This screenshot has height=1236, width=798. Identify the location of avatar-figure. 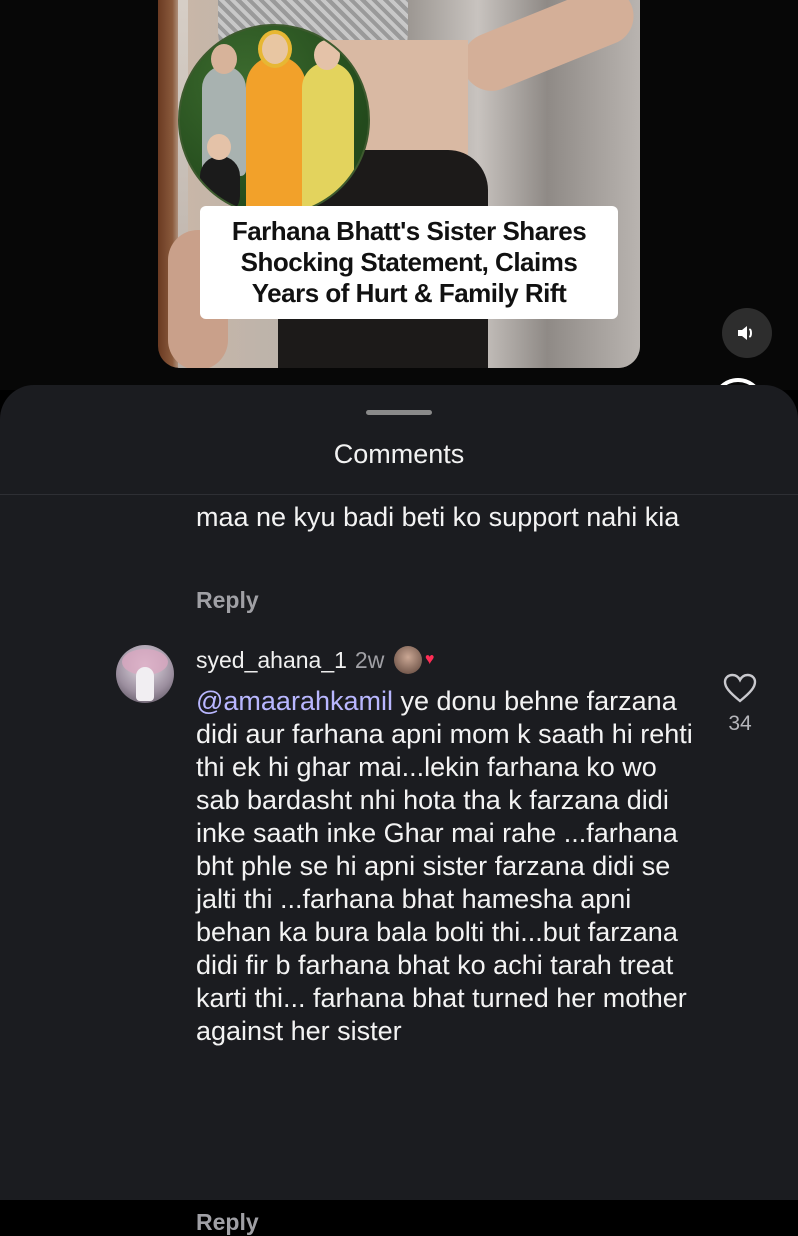
(145, 684).